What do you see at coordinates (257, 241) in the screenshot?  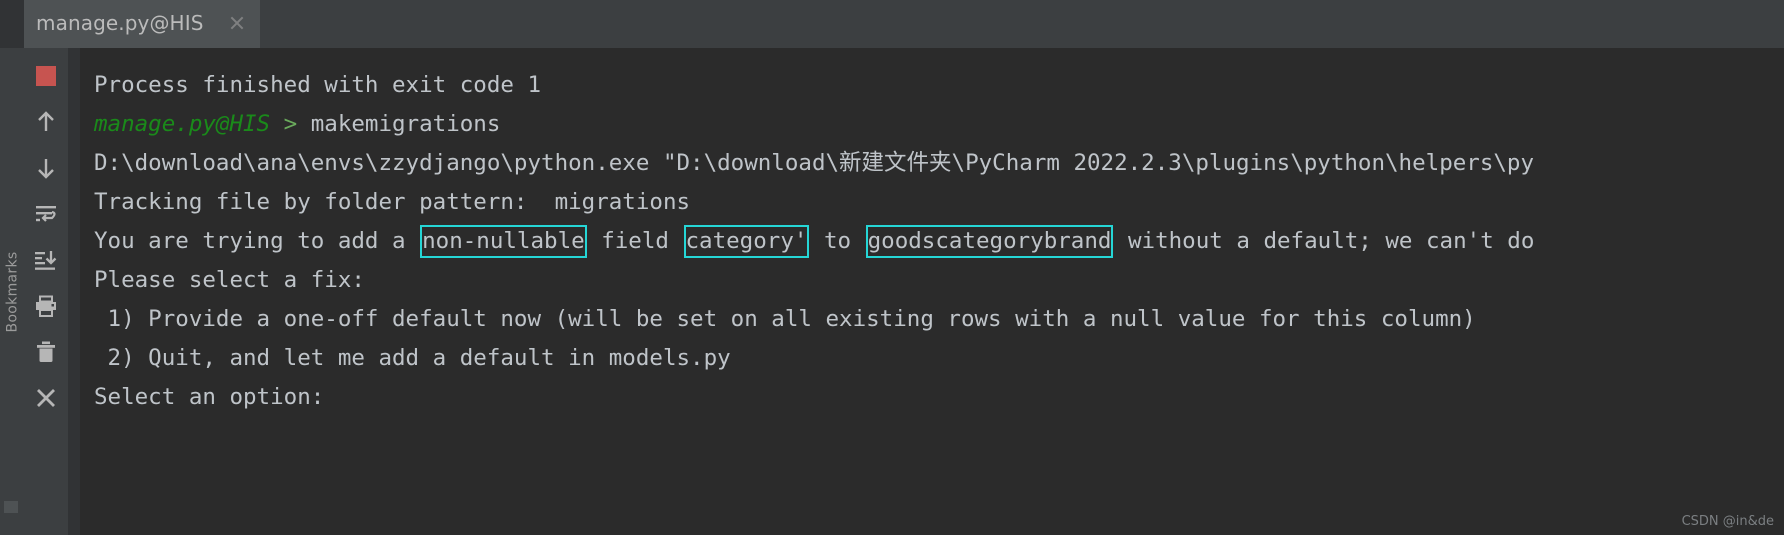 I see `console-text: You are trying to add a` at bounding box center [257, 241].